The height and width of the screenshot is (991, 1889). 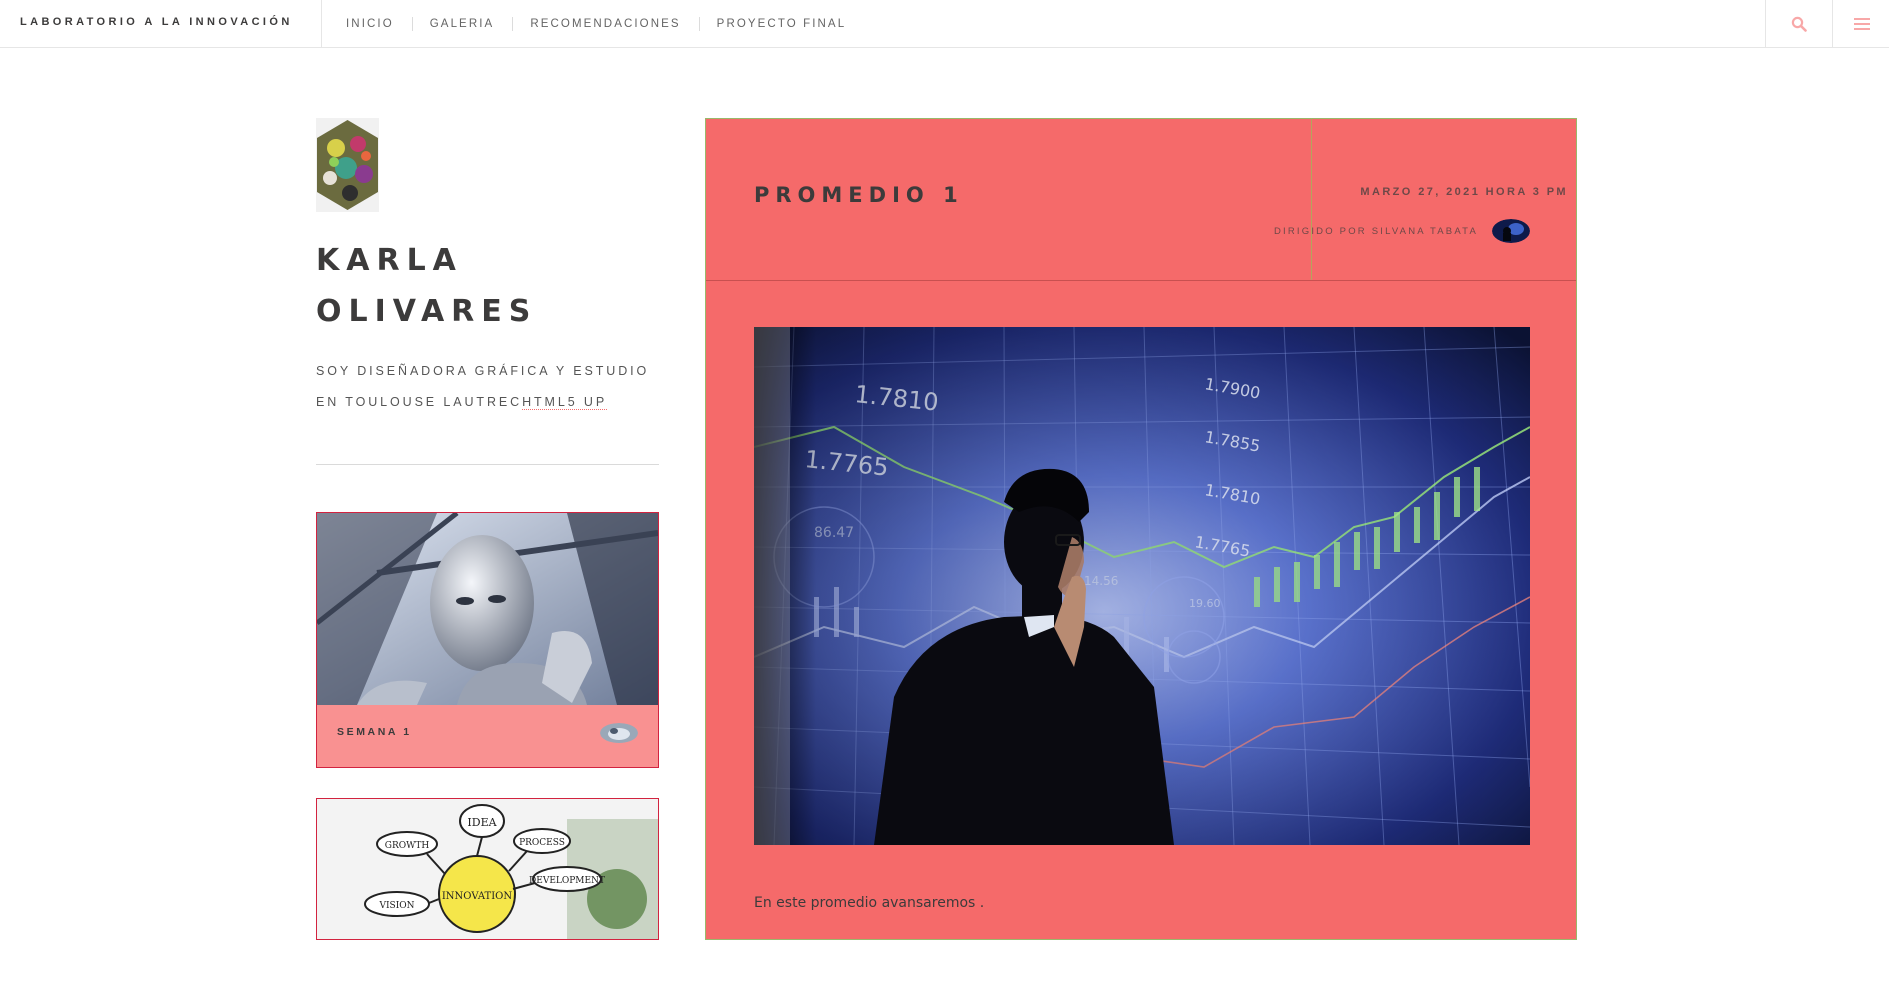 I want to click on profile-name-first: KARLA, so click(x=389, y=260).